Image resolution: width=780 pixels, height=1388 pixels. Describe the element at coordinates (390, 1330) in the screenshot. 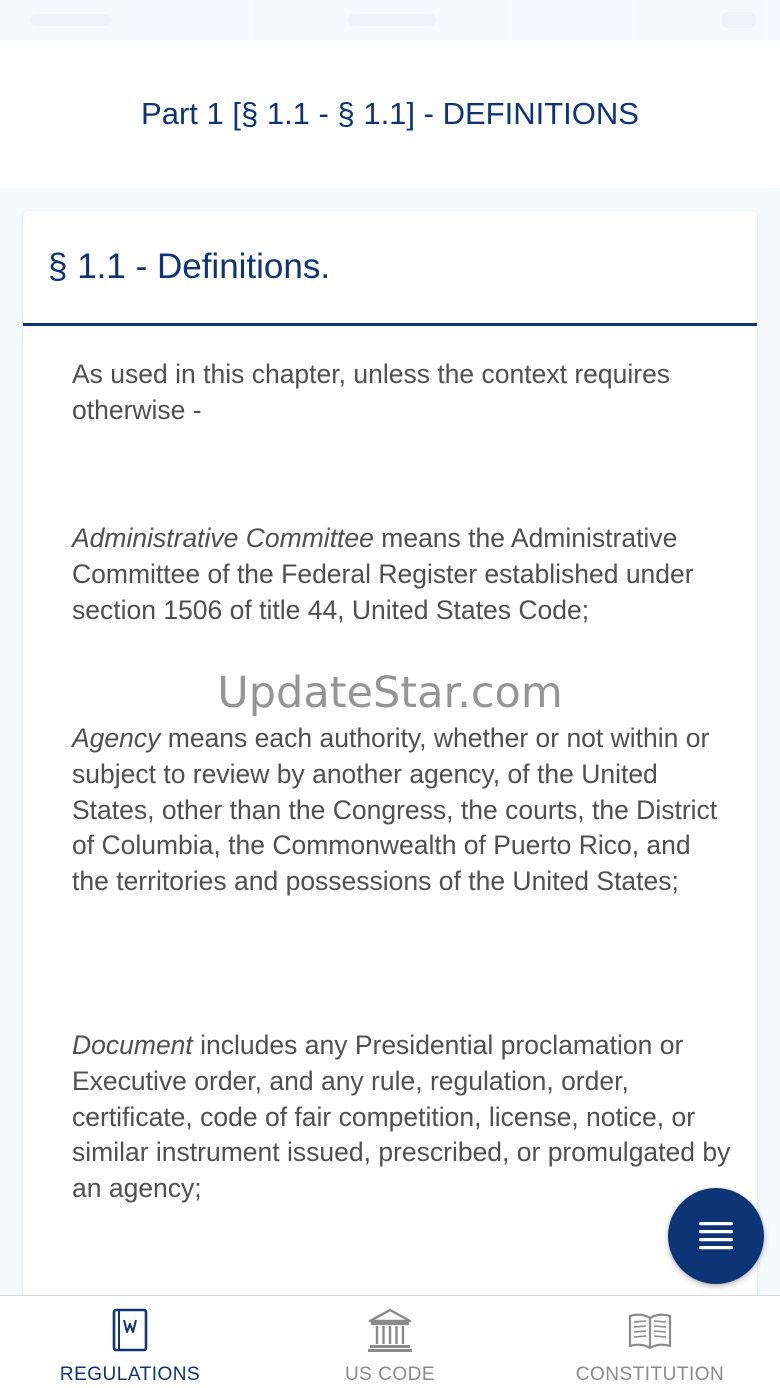

I see `courthouse-icon` at that location.